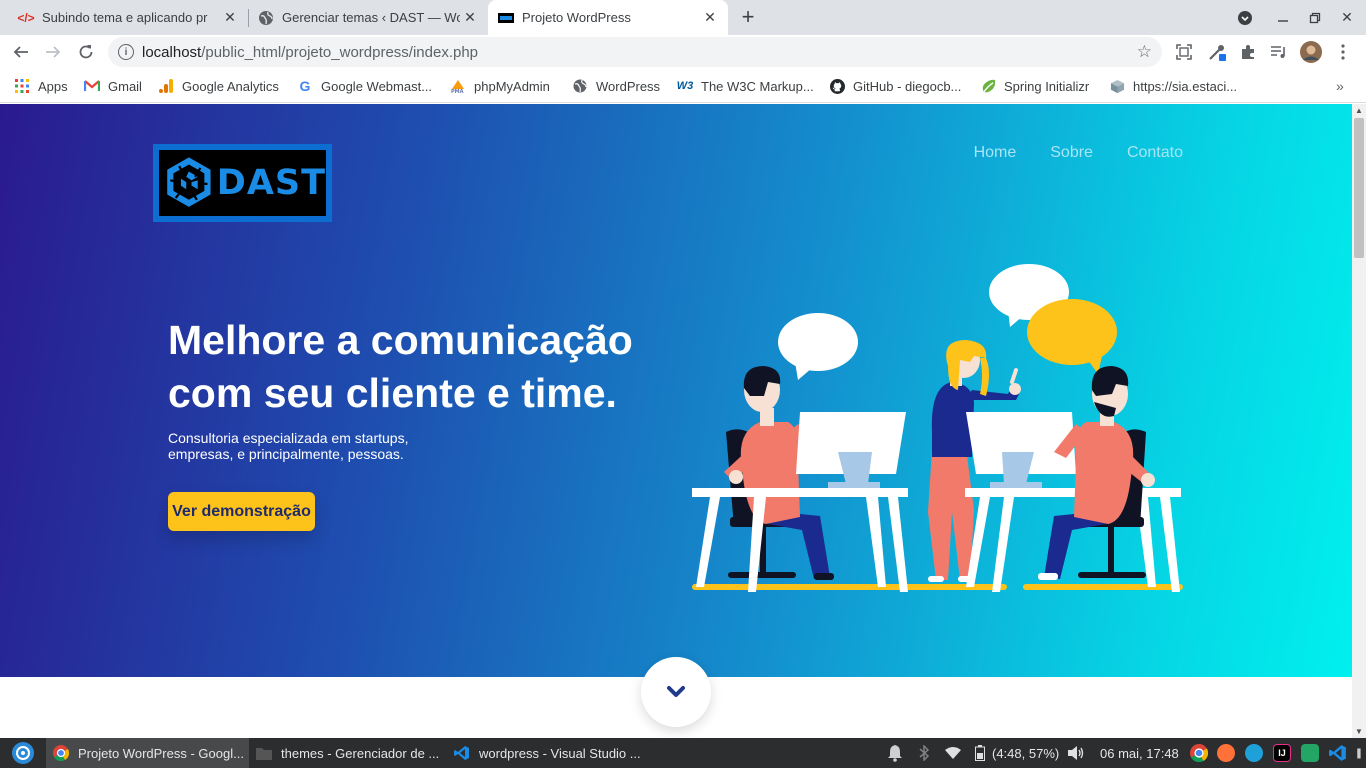 This screenshot has height=768, width=1366. What do you see at coordinates (340, 52) in the screenshot?
I see `url-path: /public_html/projeto_wordpress/index.php` at bounding box center [340, 52].